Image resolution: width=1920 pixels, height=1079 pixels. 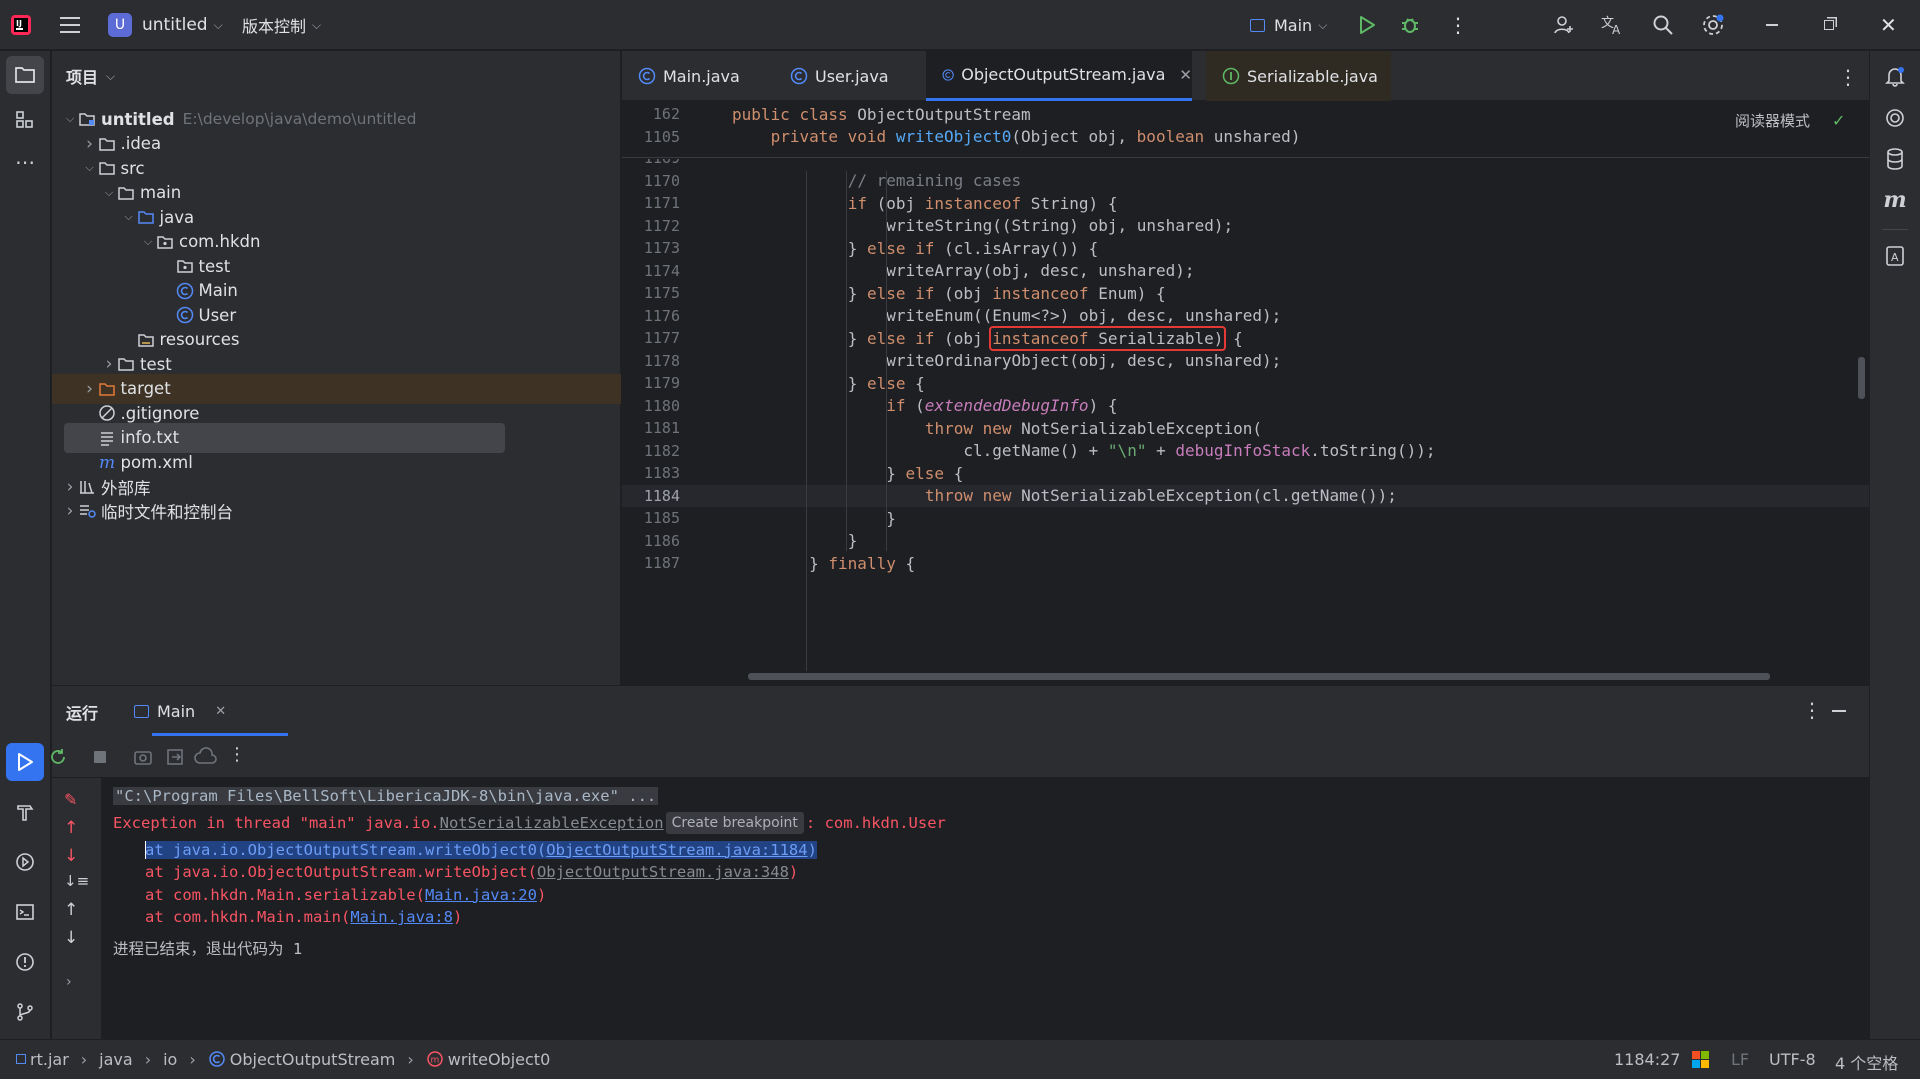 What do you see at coordinates (1245, 563) in the screenshot?
I see `code-line: 1187 } finally {` at bounding box center [1245, 563].